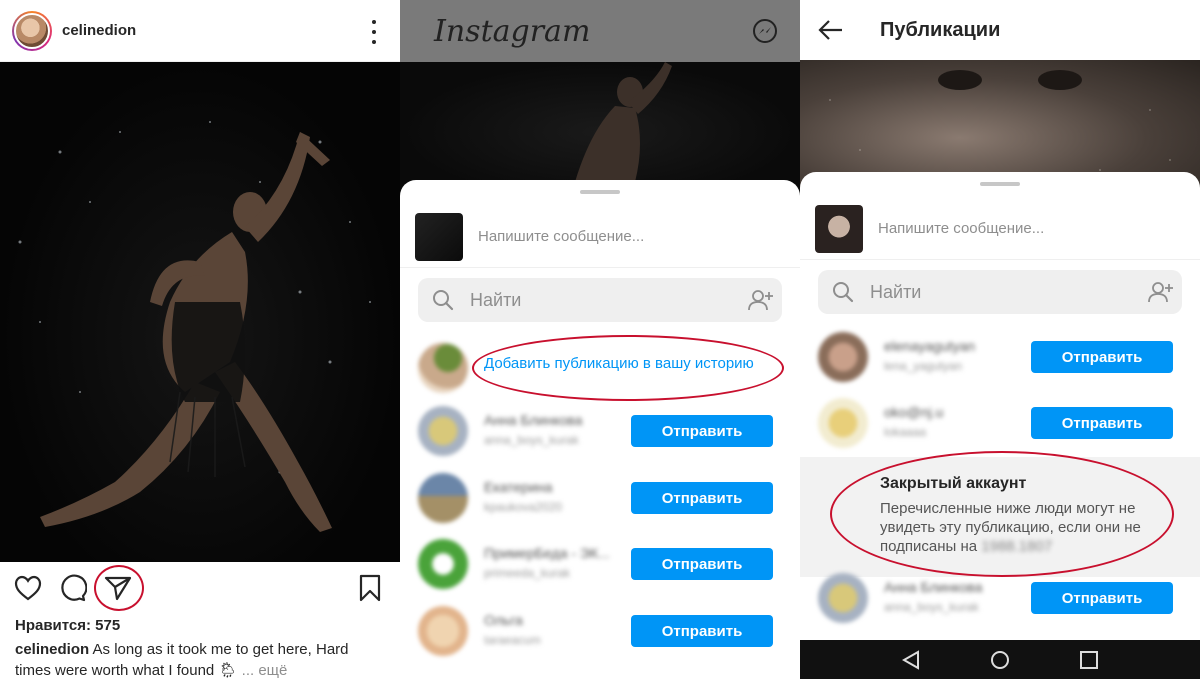  Describe the element at coordinates (518, 487) in the screenshot. I see `contact-name: Екатерина` at that location.